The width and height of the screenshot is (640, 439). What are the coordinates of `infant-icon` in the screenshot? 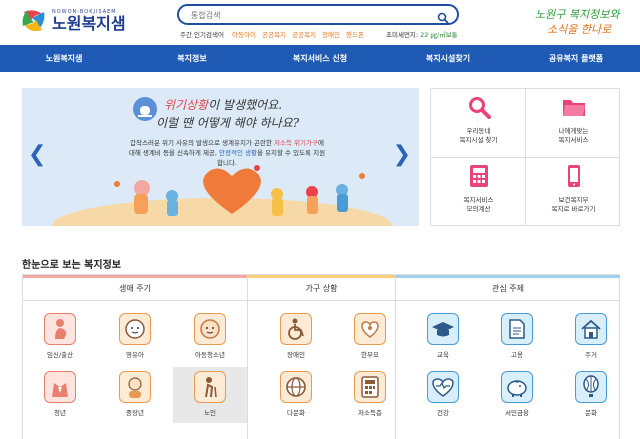 It's located at (135, 329).